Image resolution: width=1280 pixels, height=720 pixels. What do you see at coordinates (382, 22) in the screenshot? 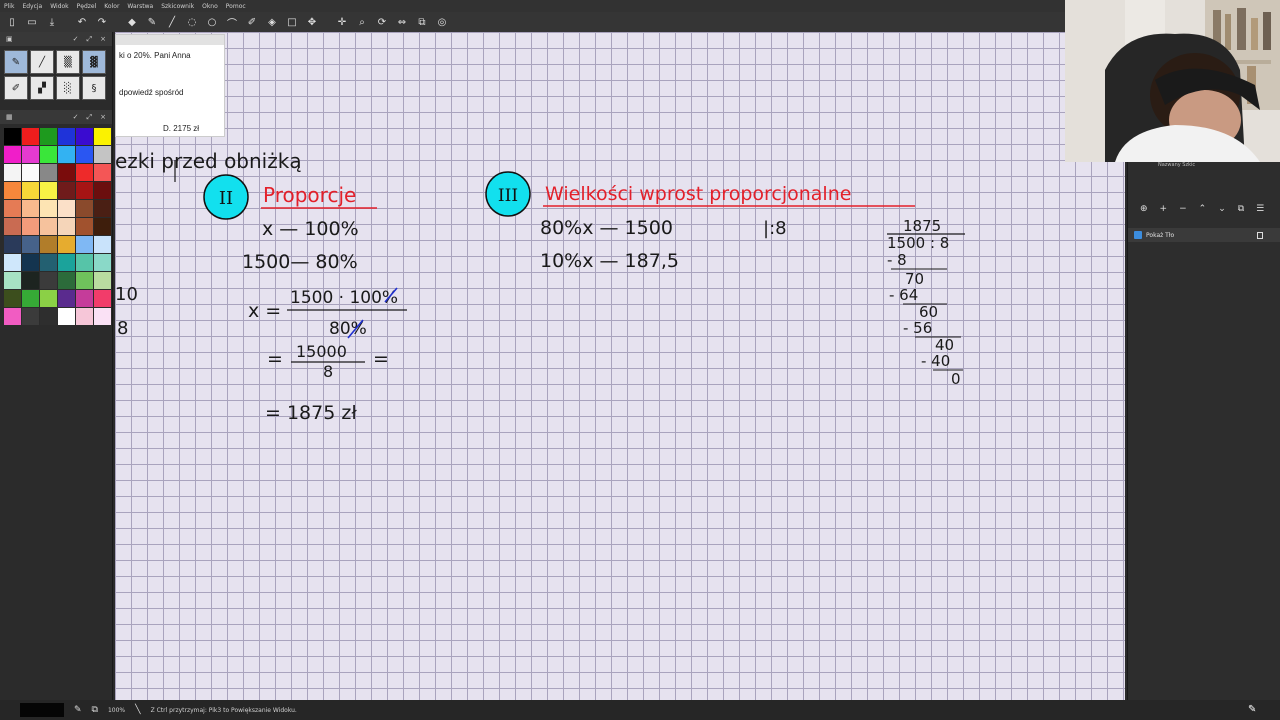
I see `rotate-icon: ⟳` at bounding box center [382, 22].